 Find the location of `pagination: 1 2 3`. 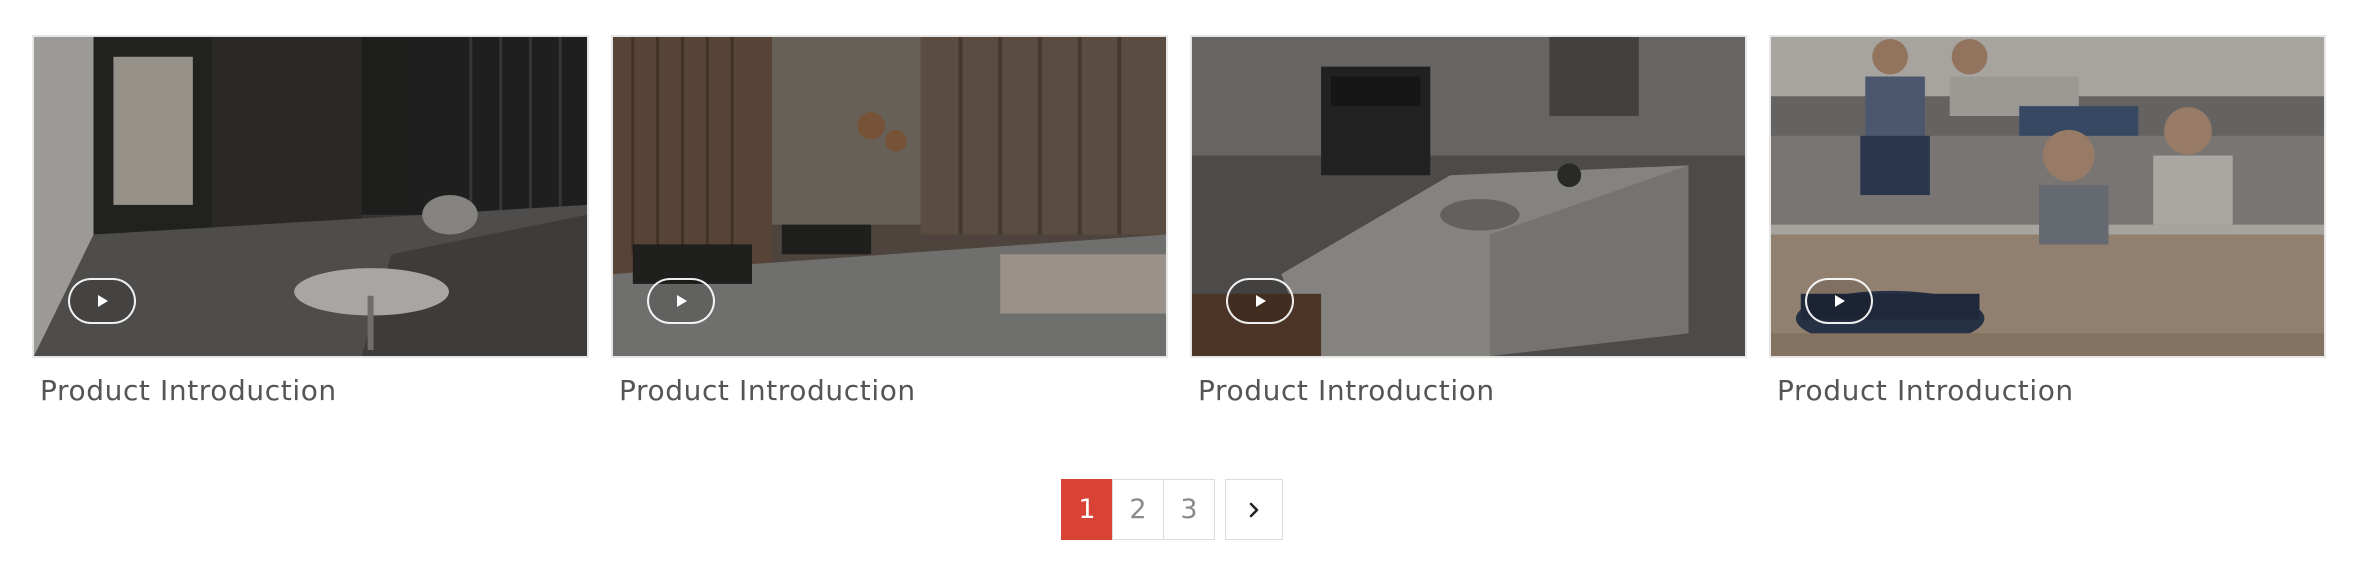

pagination: 1 2 3 is located at coordinates (1172, 509).